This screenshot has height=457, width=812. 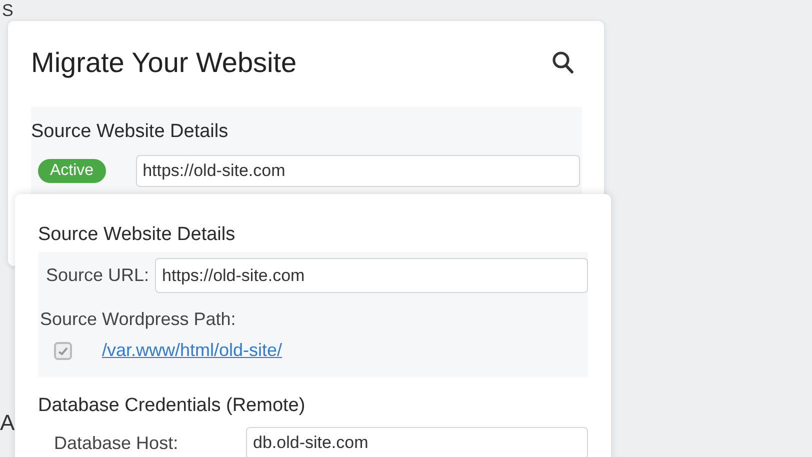 I want to click on host-field: db.old-site.com, so click(x=417, y=442).